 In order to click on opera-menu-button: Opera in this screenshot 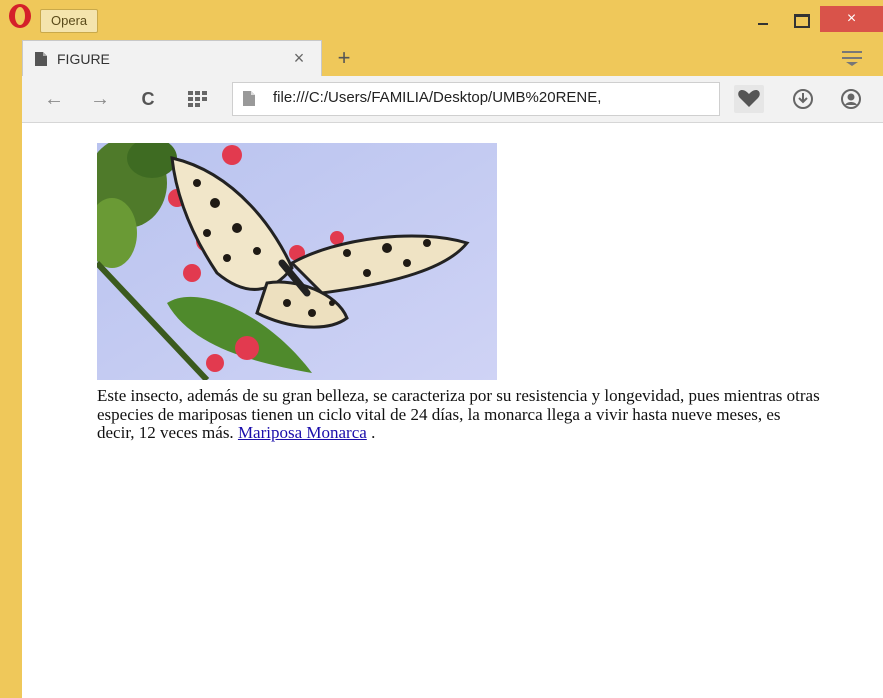, I will do `click(69, 21)`.